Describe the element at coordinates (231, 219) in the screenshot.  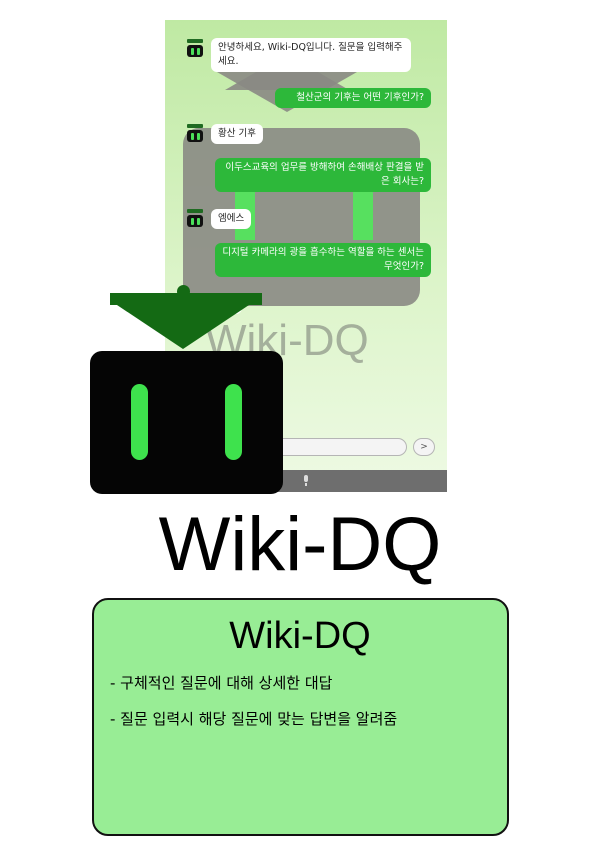
I see `chat-message-bot: 엠에스` at that location.